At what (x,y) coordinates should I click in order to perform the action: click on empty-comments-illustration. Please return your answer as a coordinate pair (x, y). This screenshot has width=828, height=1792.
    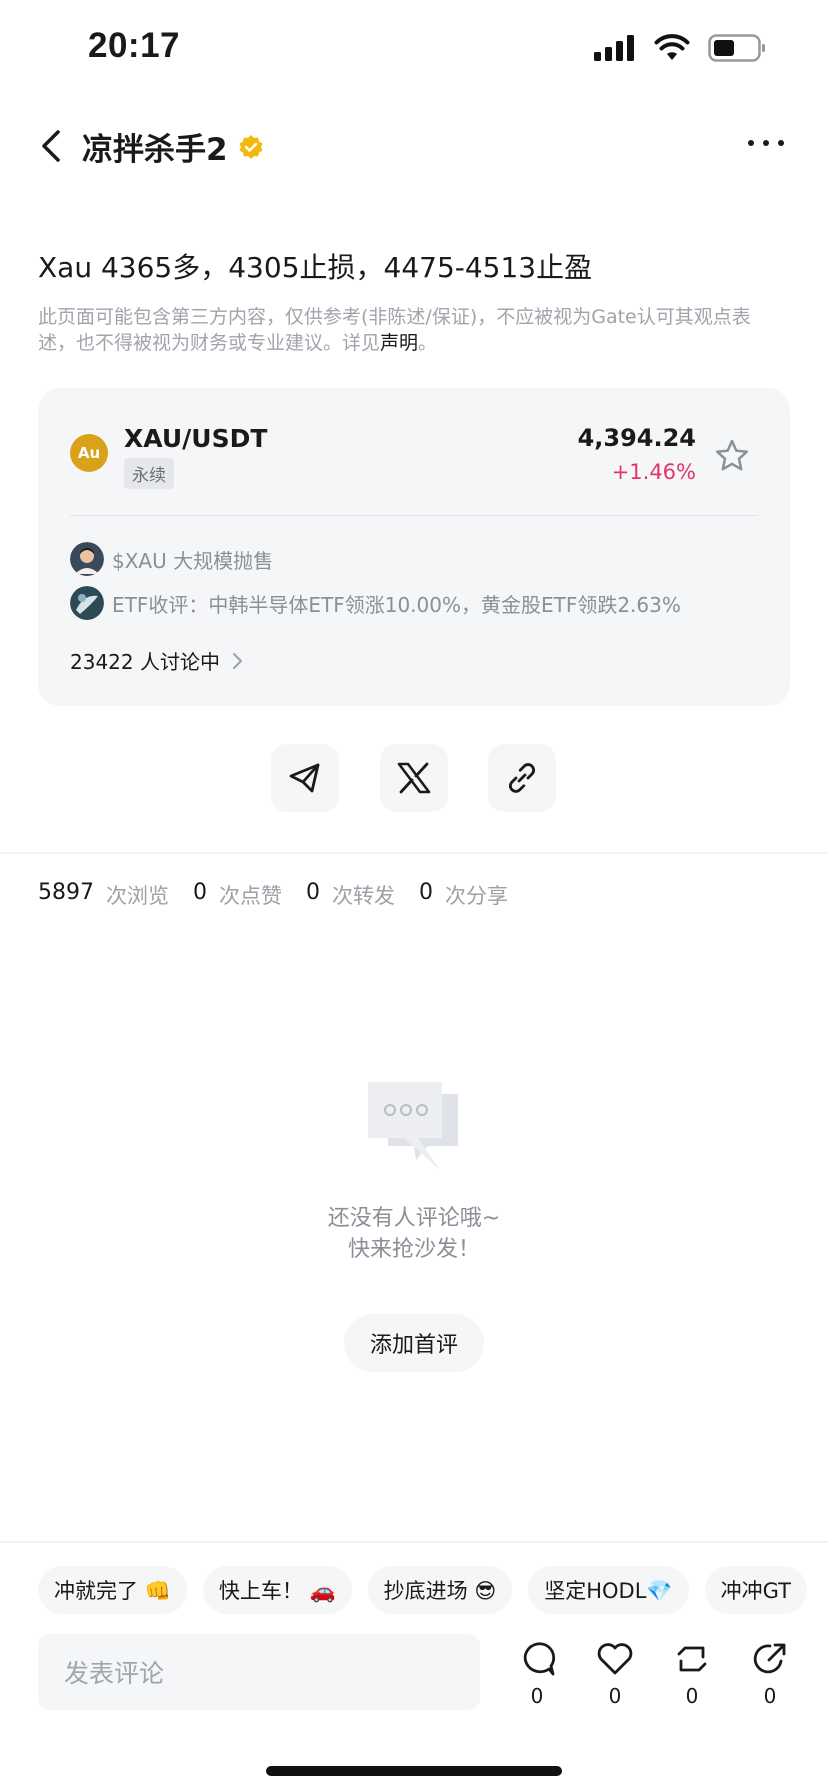
    Looking at the image, I should click on (414, 1128).